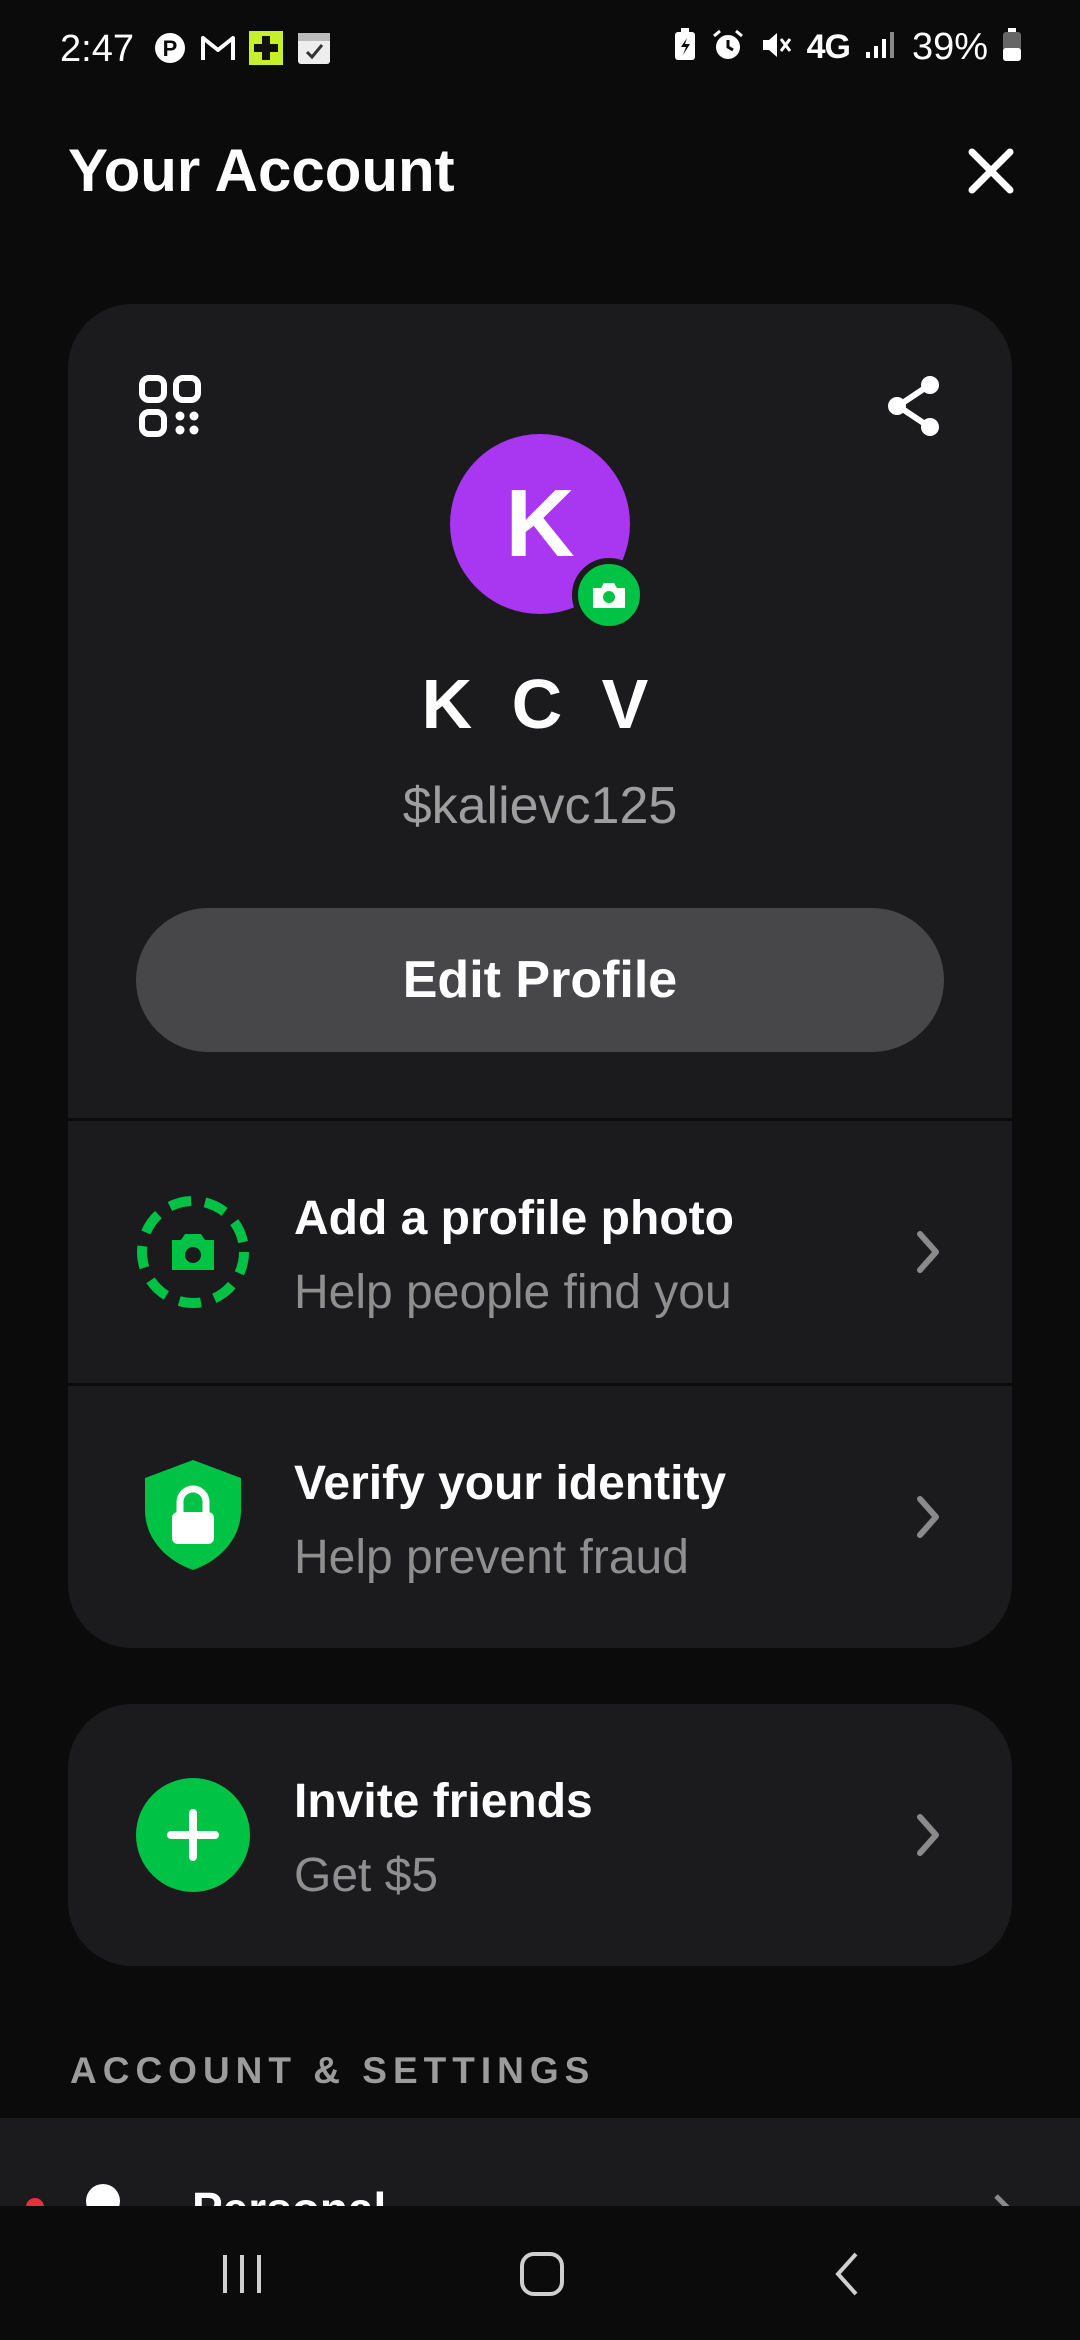 The height and width of the screenshot is (2340, 1080). I want to click on recents-button, so click(242, 2274).